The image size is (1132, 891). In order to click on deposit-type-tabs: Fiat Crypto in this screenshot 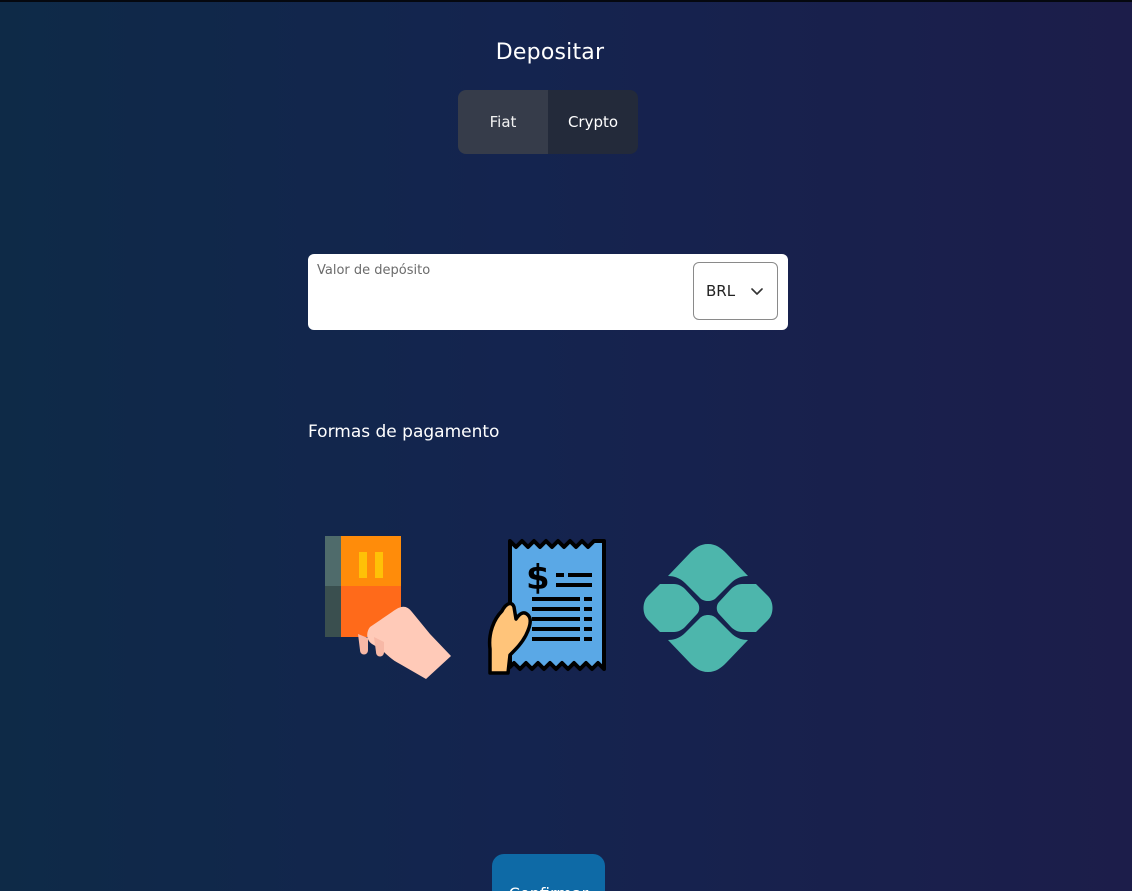, I will do `click(548, 122)`.